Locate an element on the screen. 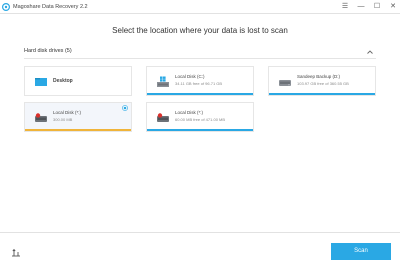 The height and width of the screenshot is (270, 400). drive-free-space: 103.97 GB free of 360.55 GB is located at coordinates (323, 83).